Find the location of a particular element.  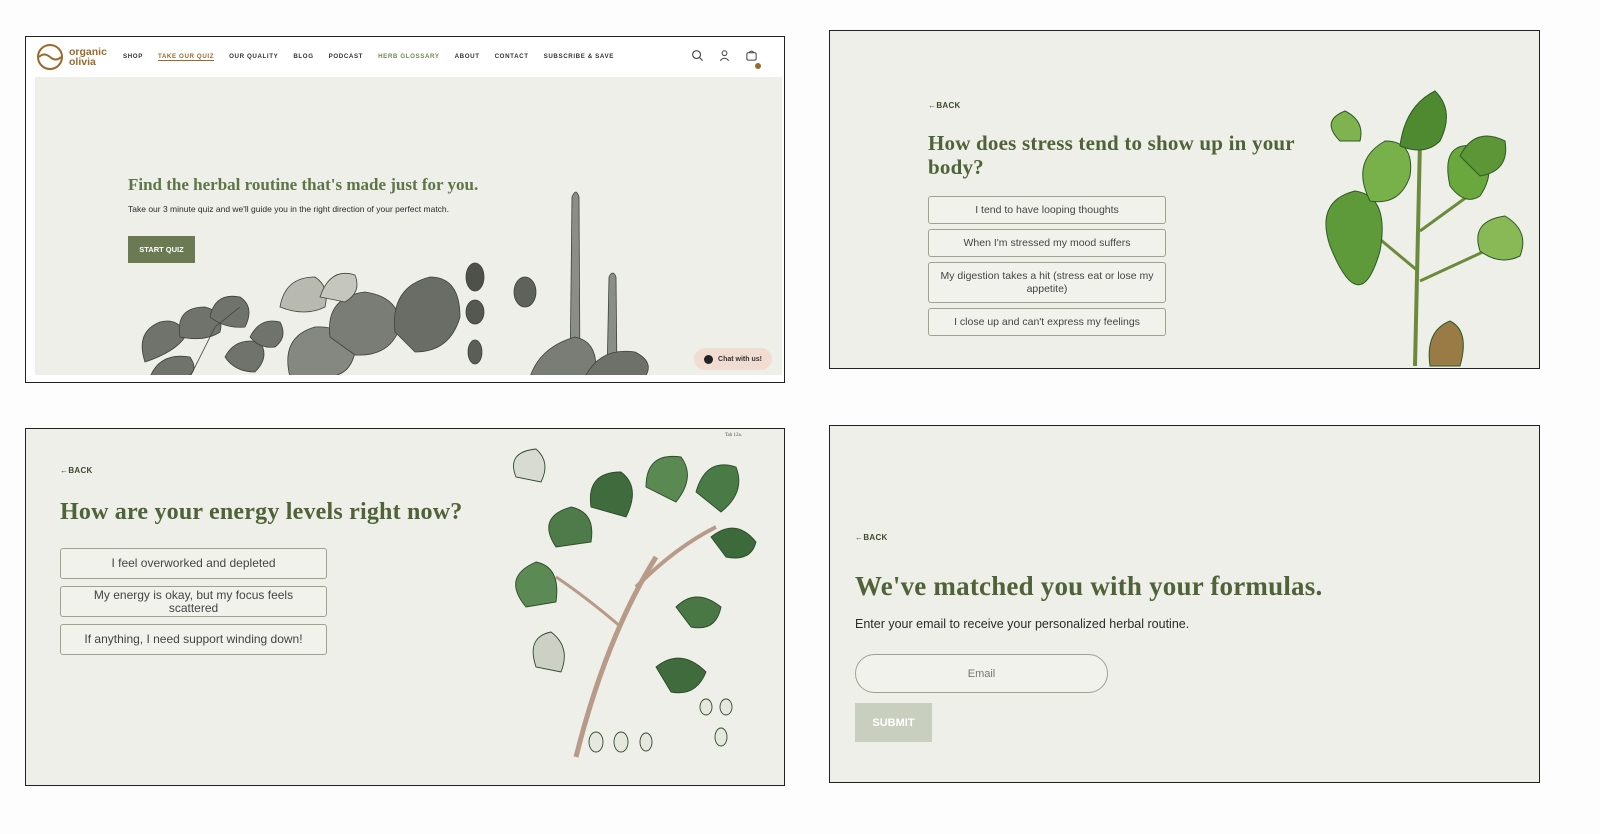

chat-button: Chat with us! is located at coordinates (733, 359).